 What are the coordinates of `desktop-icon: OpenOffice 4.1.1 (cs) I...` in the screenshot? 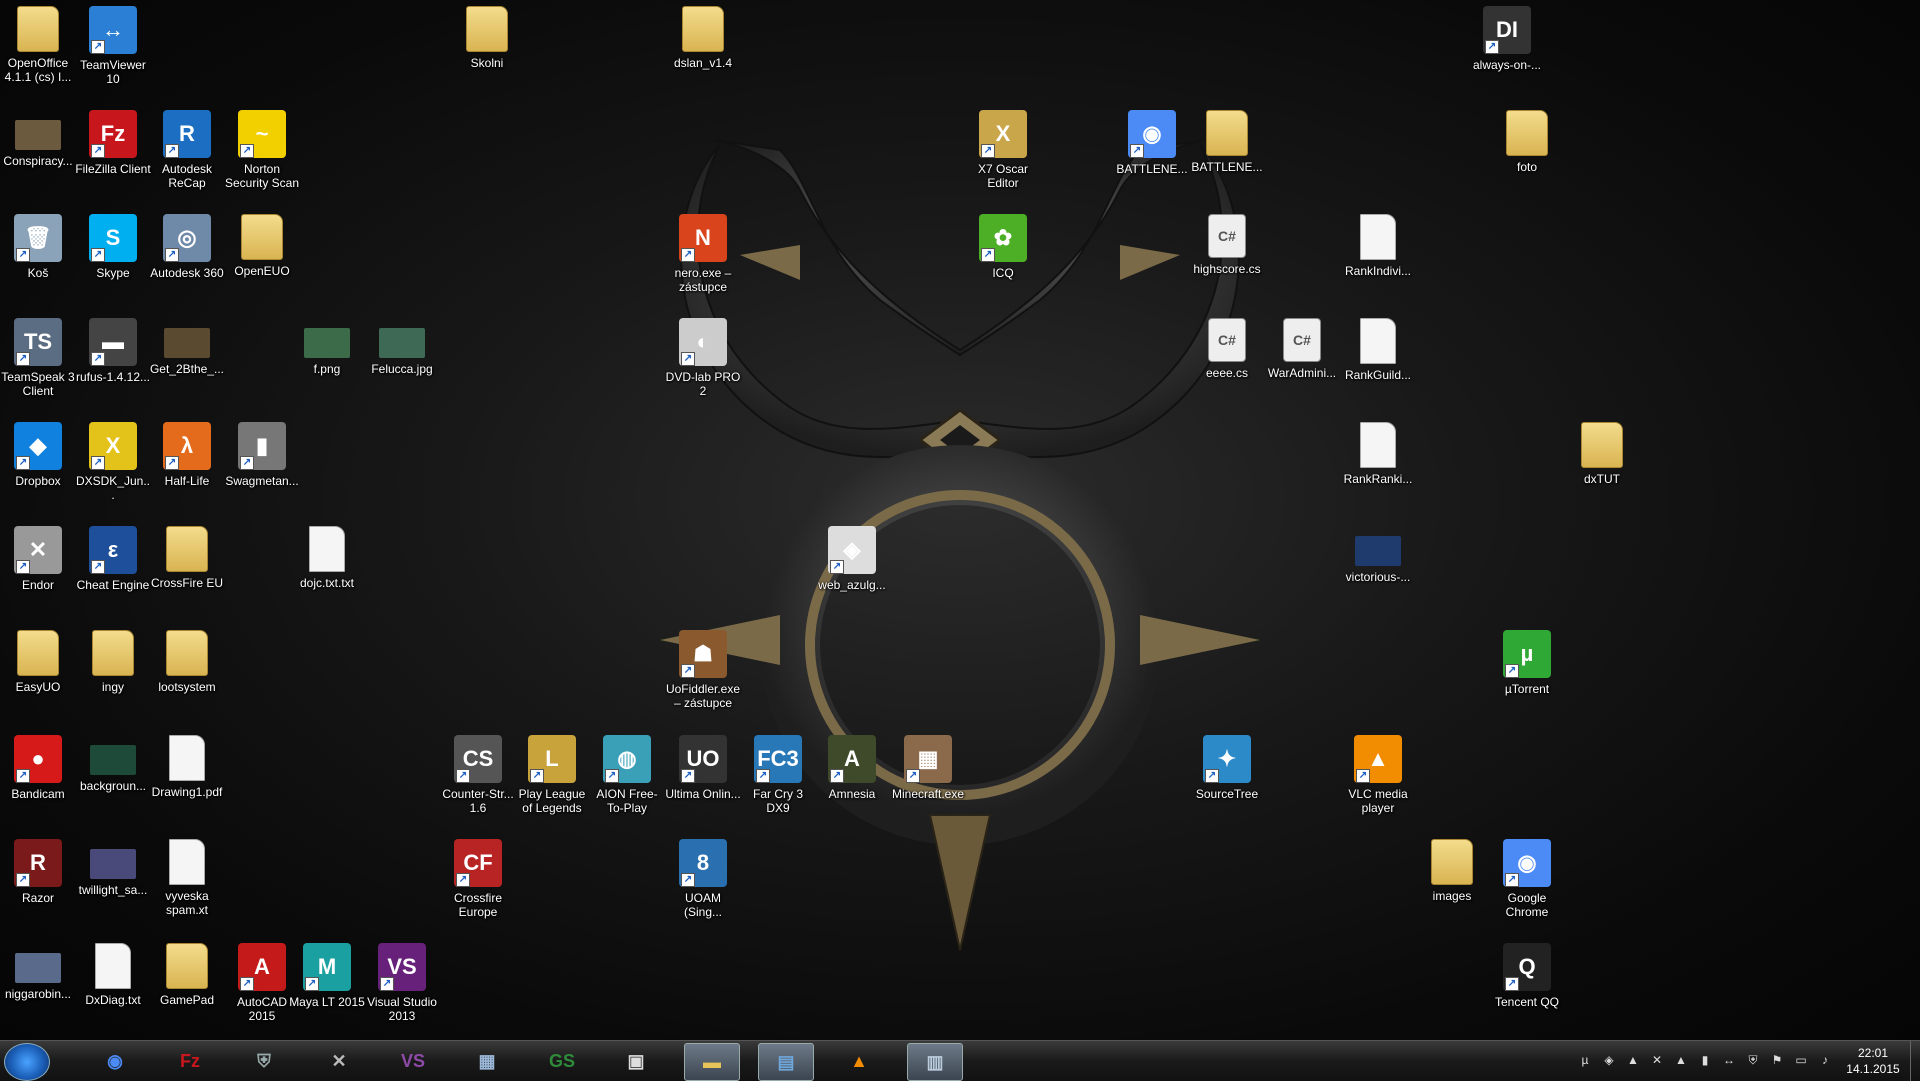 It's located at (38, 52).